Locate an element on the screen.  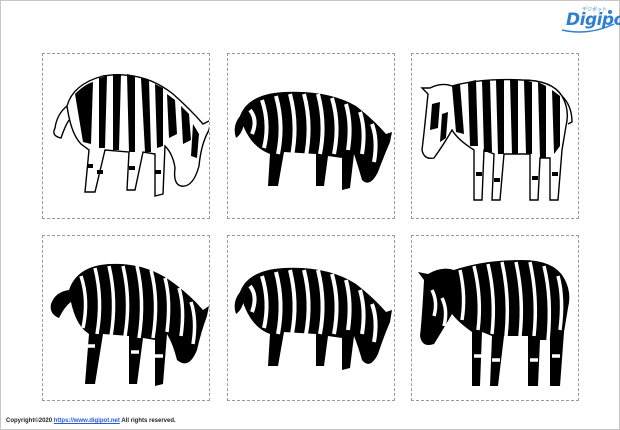
logo-text: Digipot is located at coordinates (593, 20).